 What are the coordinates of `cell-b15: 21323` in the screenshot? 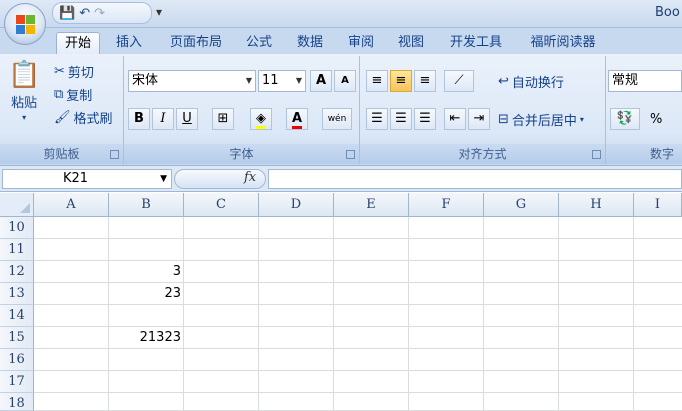 It's located at (146, 338).